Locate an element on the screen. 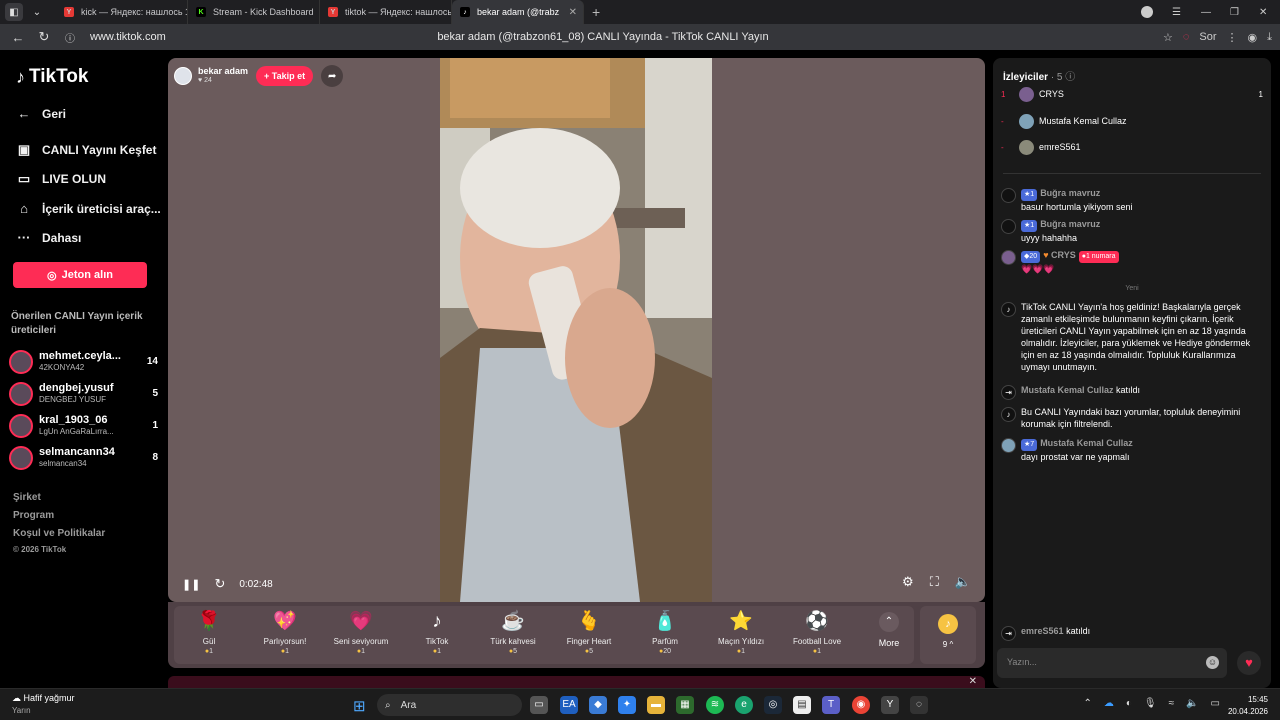  chat-input: Yazın... ☺ is located at coordinates (1112, 663).